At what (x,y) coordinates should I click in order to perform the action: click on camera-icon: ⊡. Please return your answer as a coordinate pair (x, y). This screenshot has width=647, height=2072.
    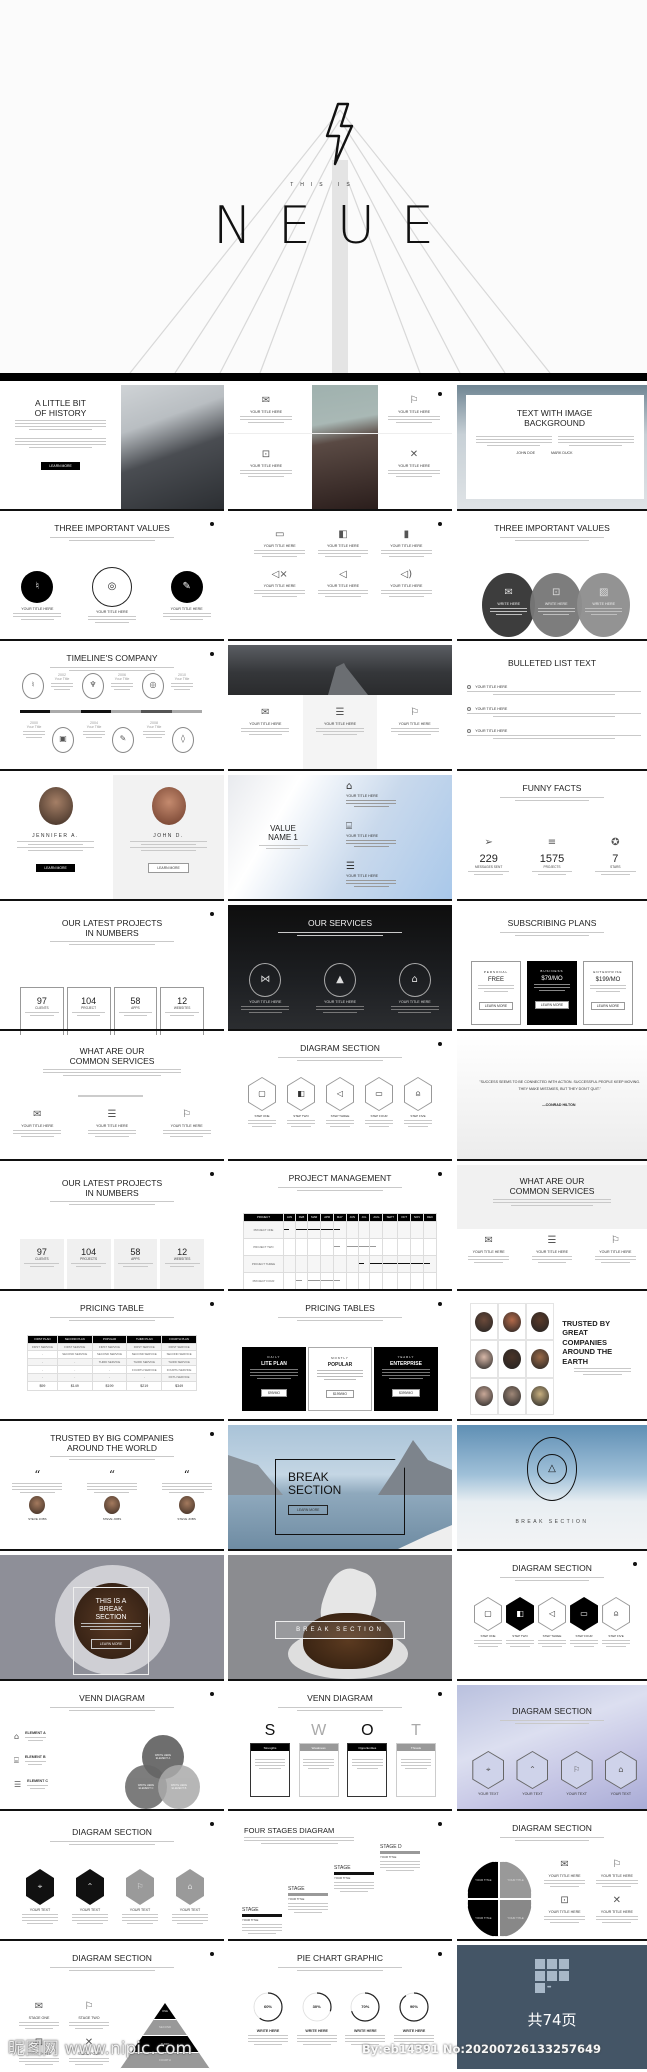
    Looking at the image, I should click on (556, 592).